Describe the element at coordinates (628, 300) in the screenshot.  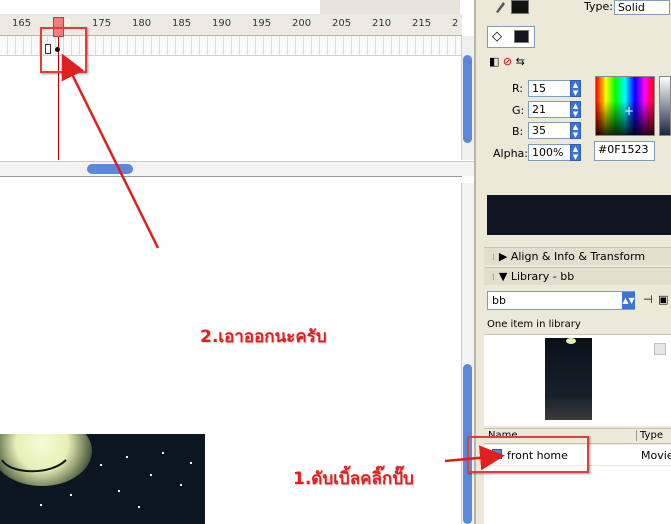
I see `library-select-arrow: ▲▼` at that location.